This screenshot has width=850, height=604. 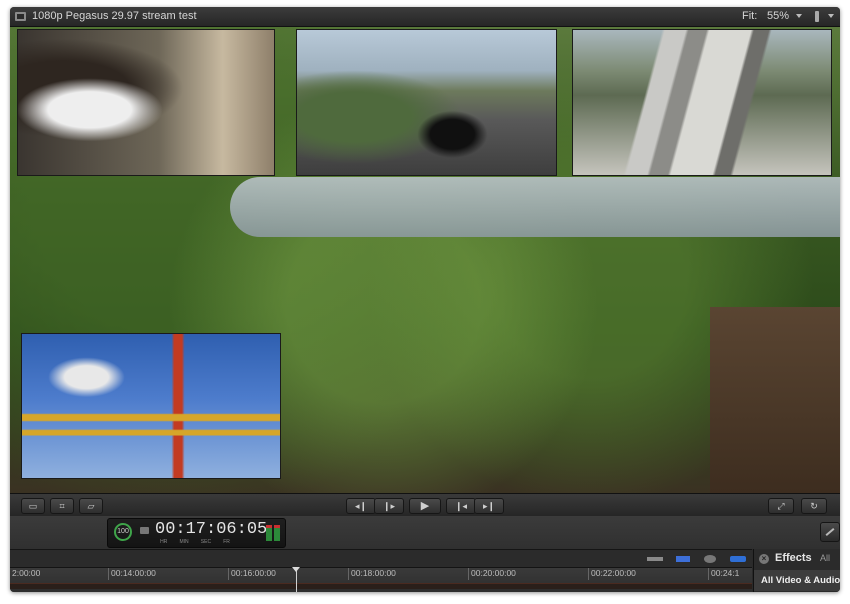 I want to click on ruler-tick: 00:16:00:00, so click(x=253, y=573).